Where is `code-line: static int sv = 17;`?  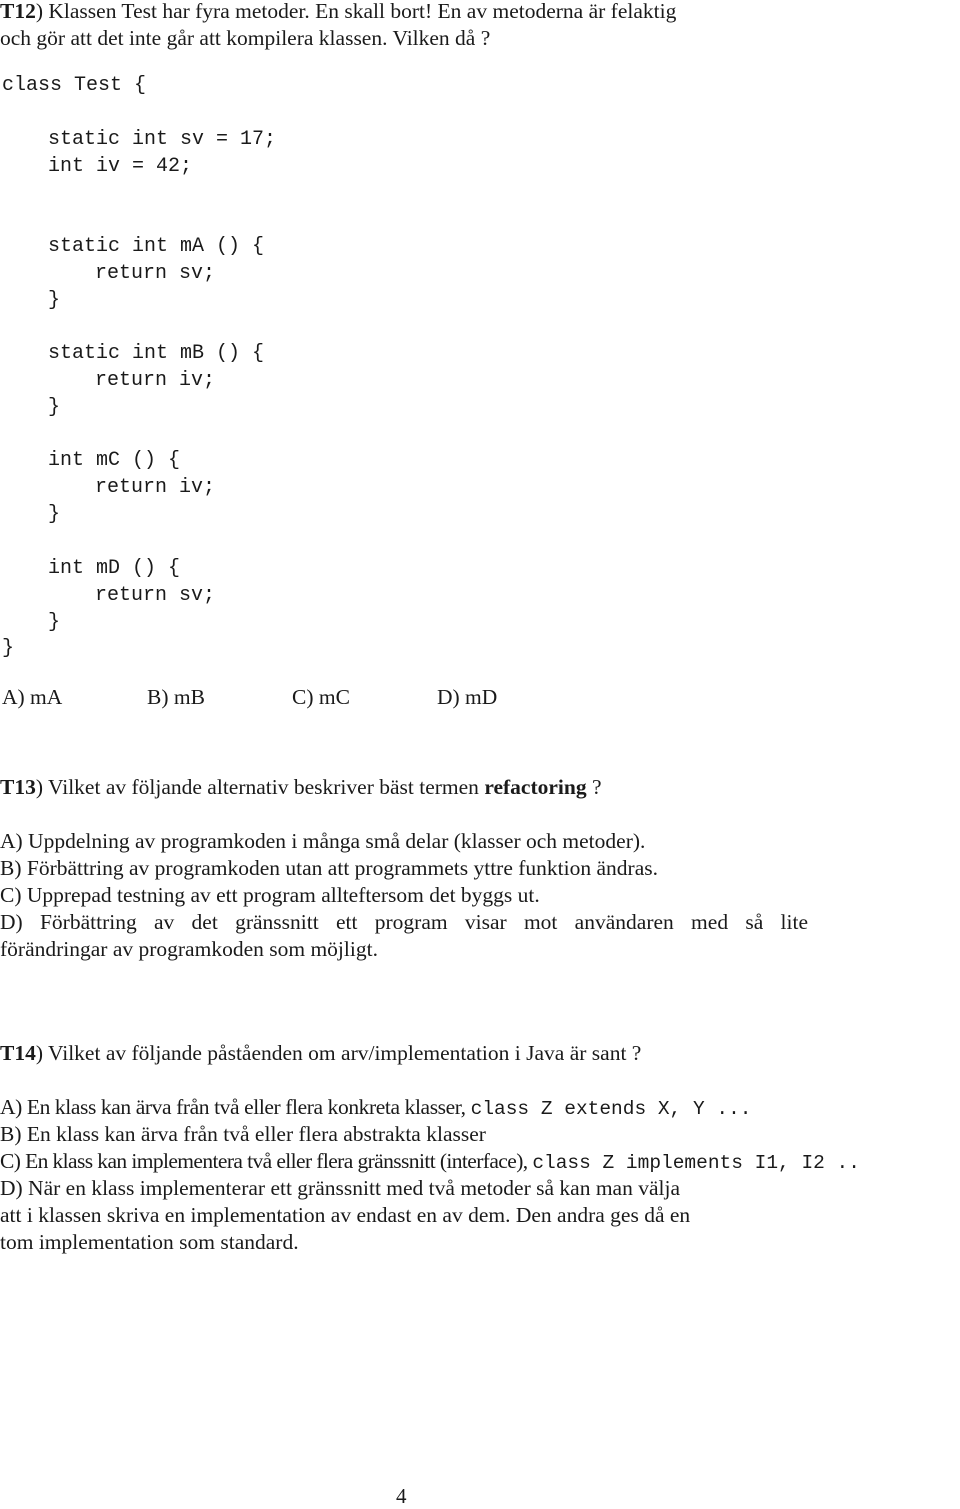 code-line: static int sv = 17; is located at coordinates (162, 139).